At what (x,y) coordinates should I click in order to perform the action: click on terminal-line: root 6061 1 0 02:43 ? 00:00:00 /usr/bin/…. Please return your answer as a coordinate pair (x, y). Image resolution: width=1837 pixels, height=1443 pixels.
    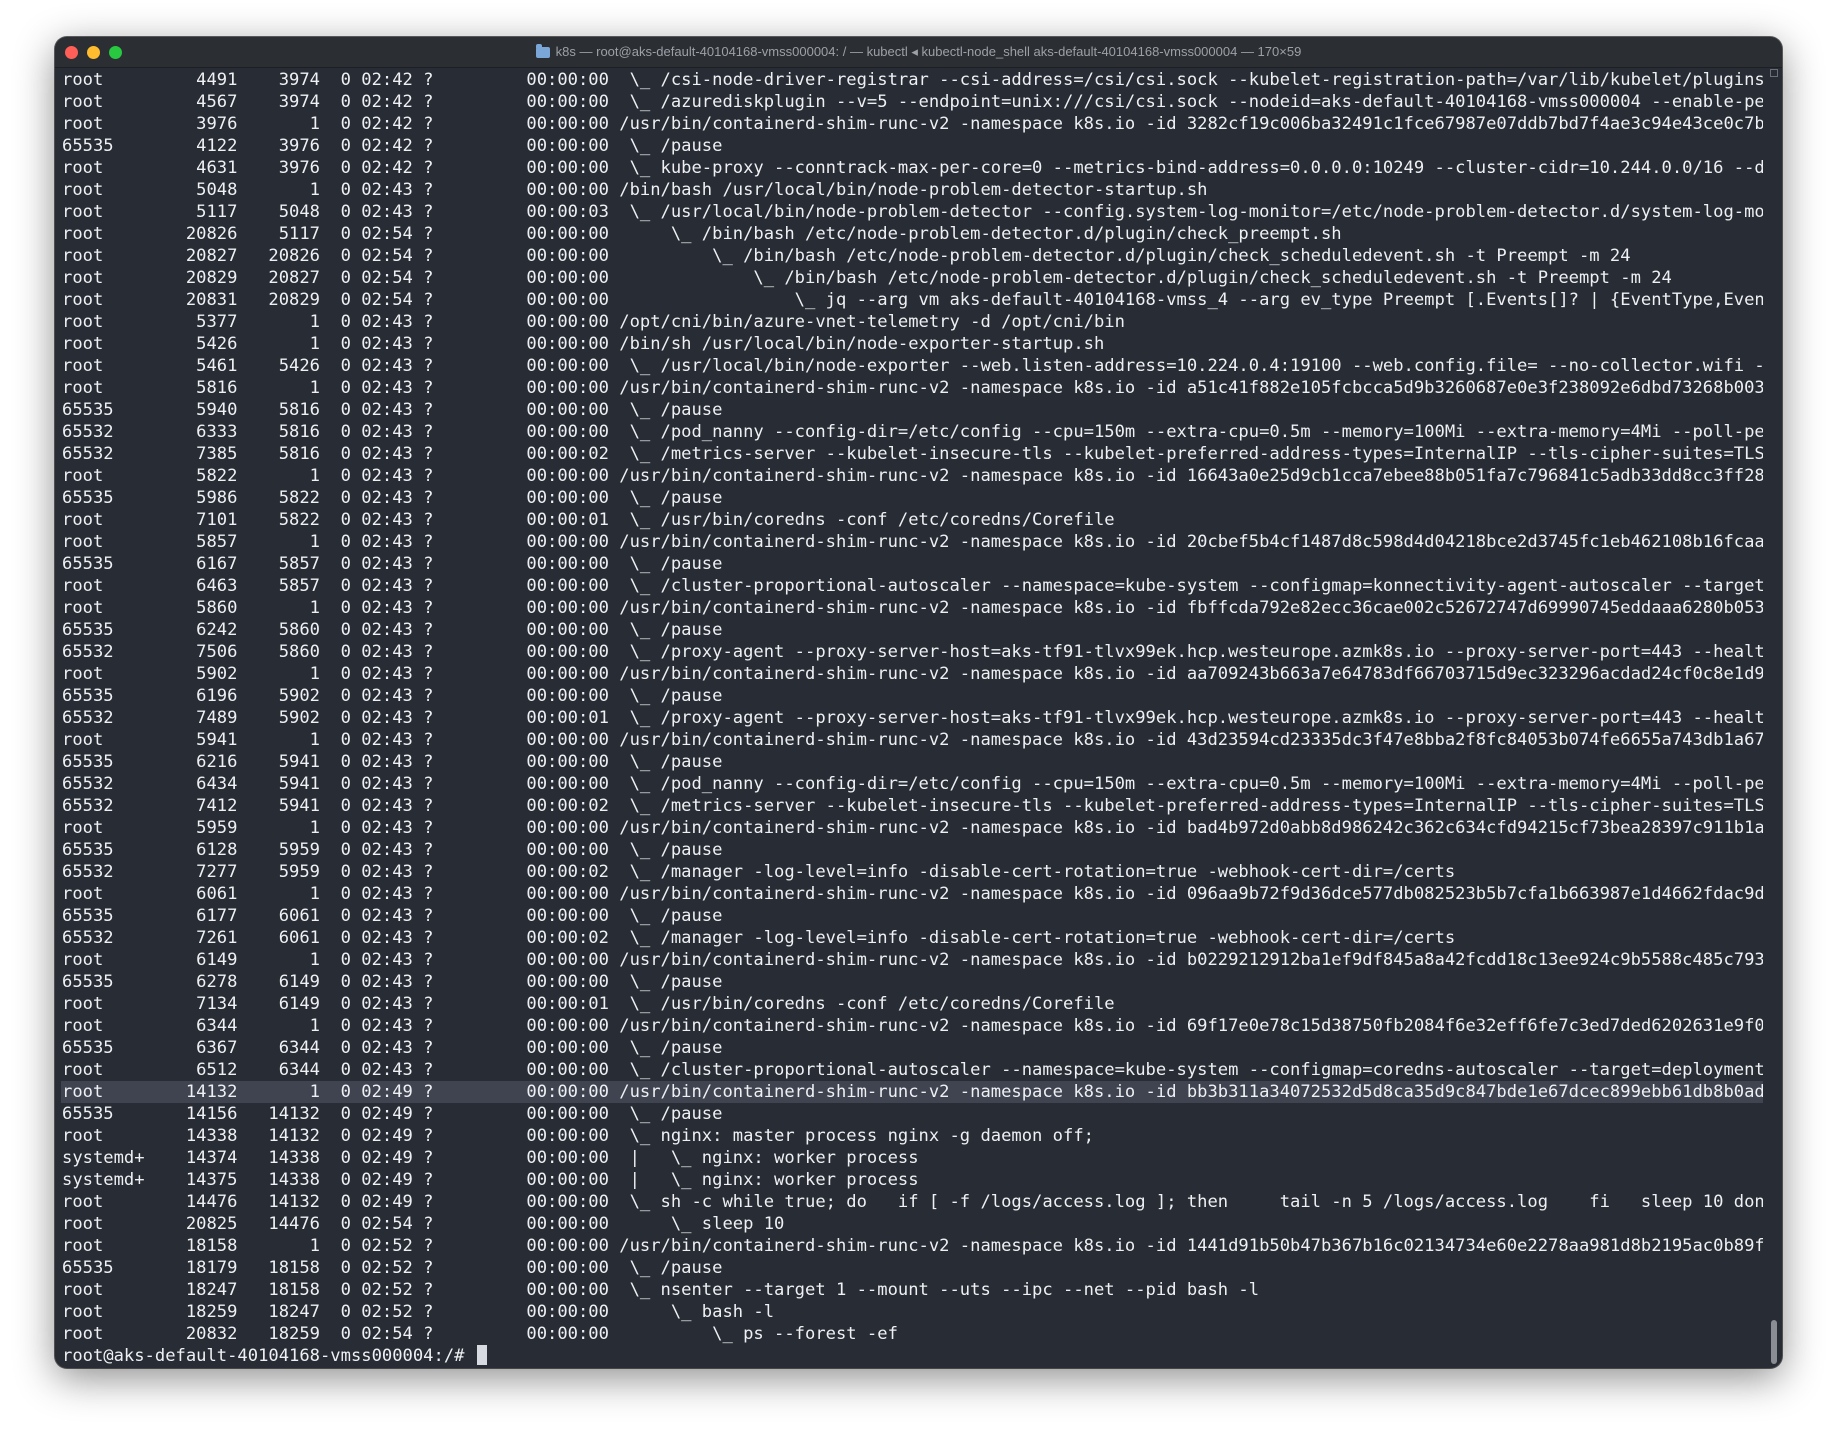
    Looking at the image, I should click on (912, 894).